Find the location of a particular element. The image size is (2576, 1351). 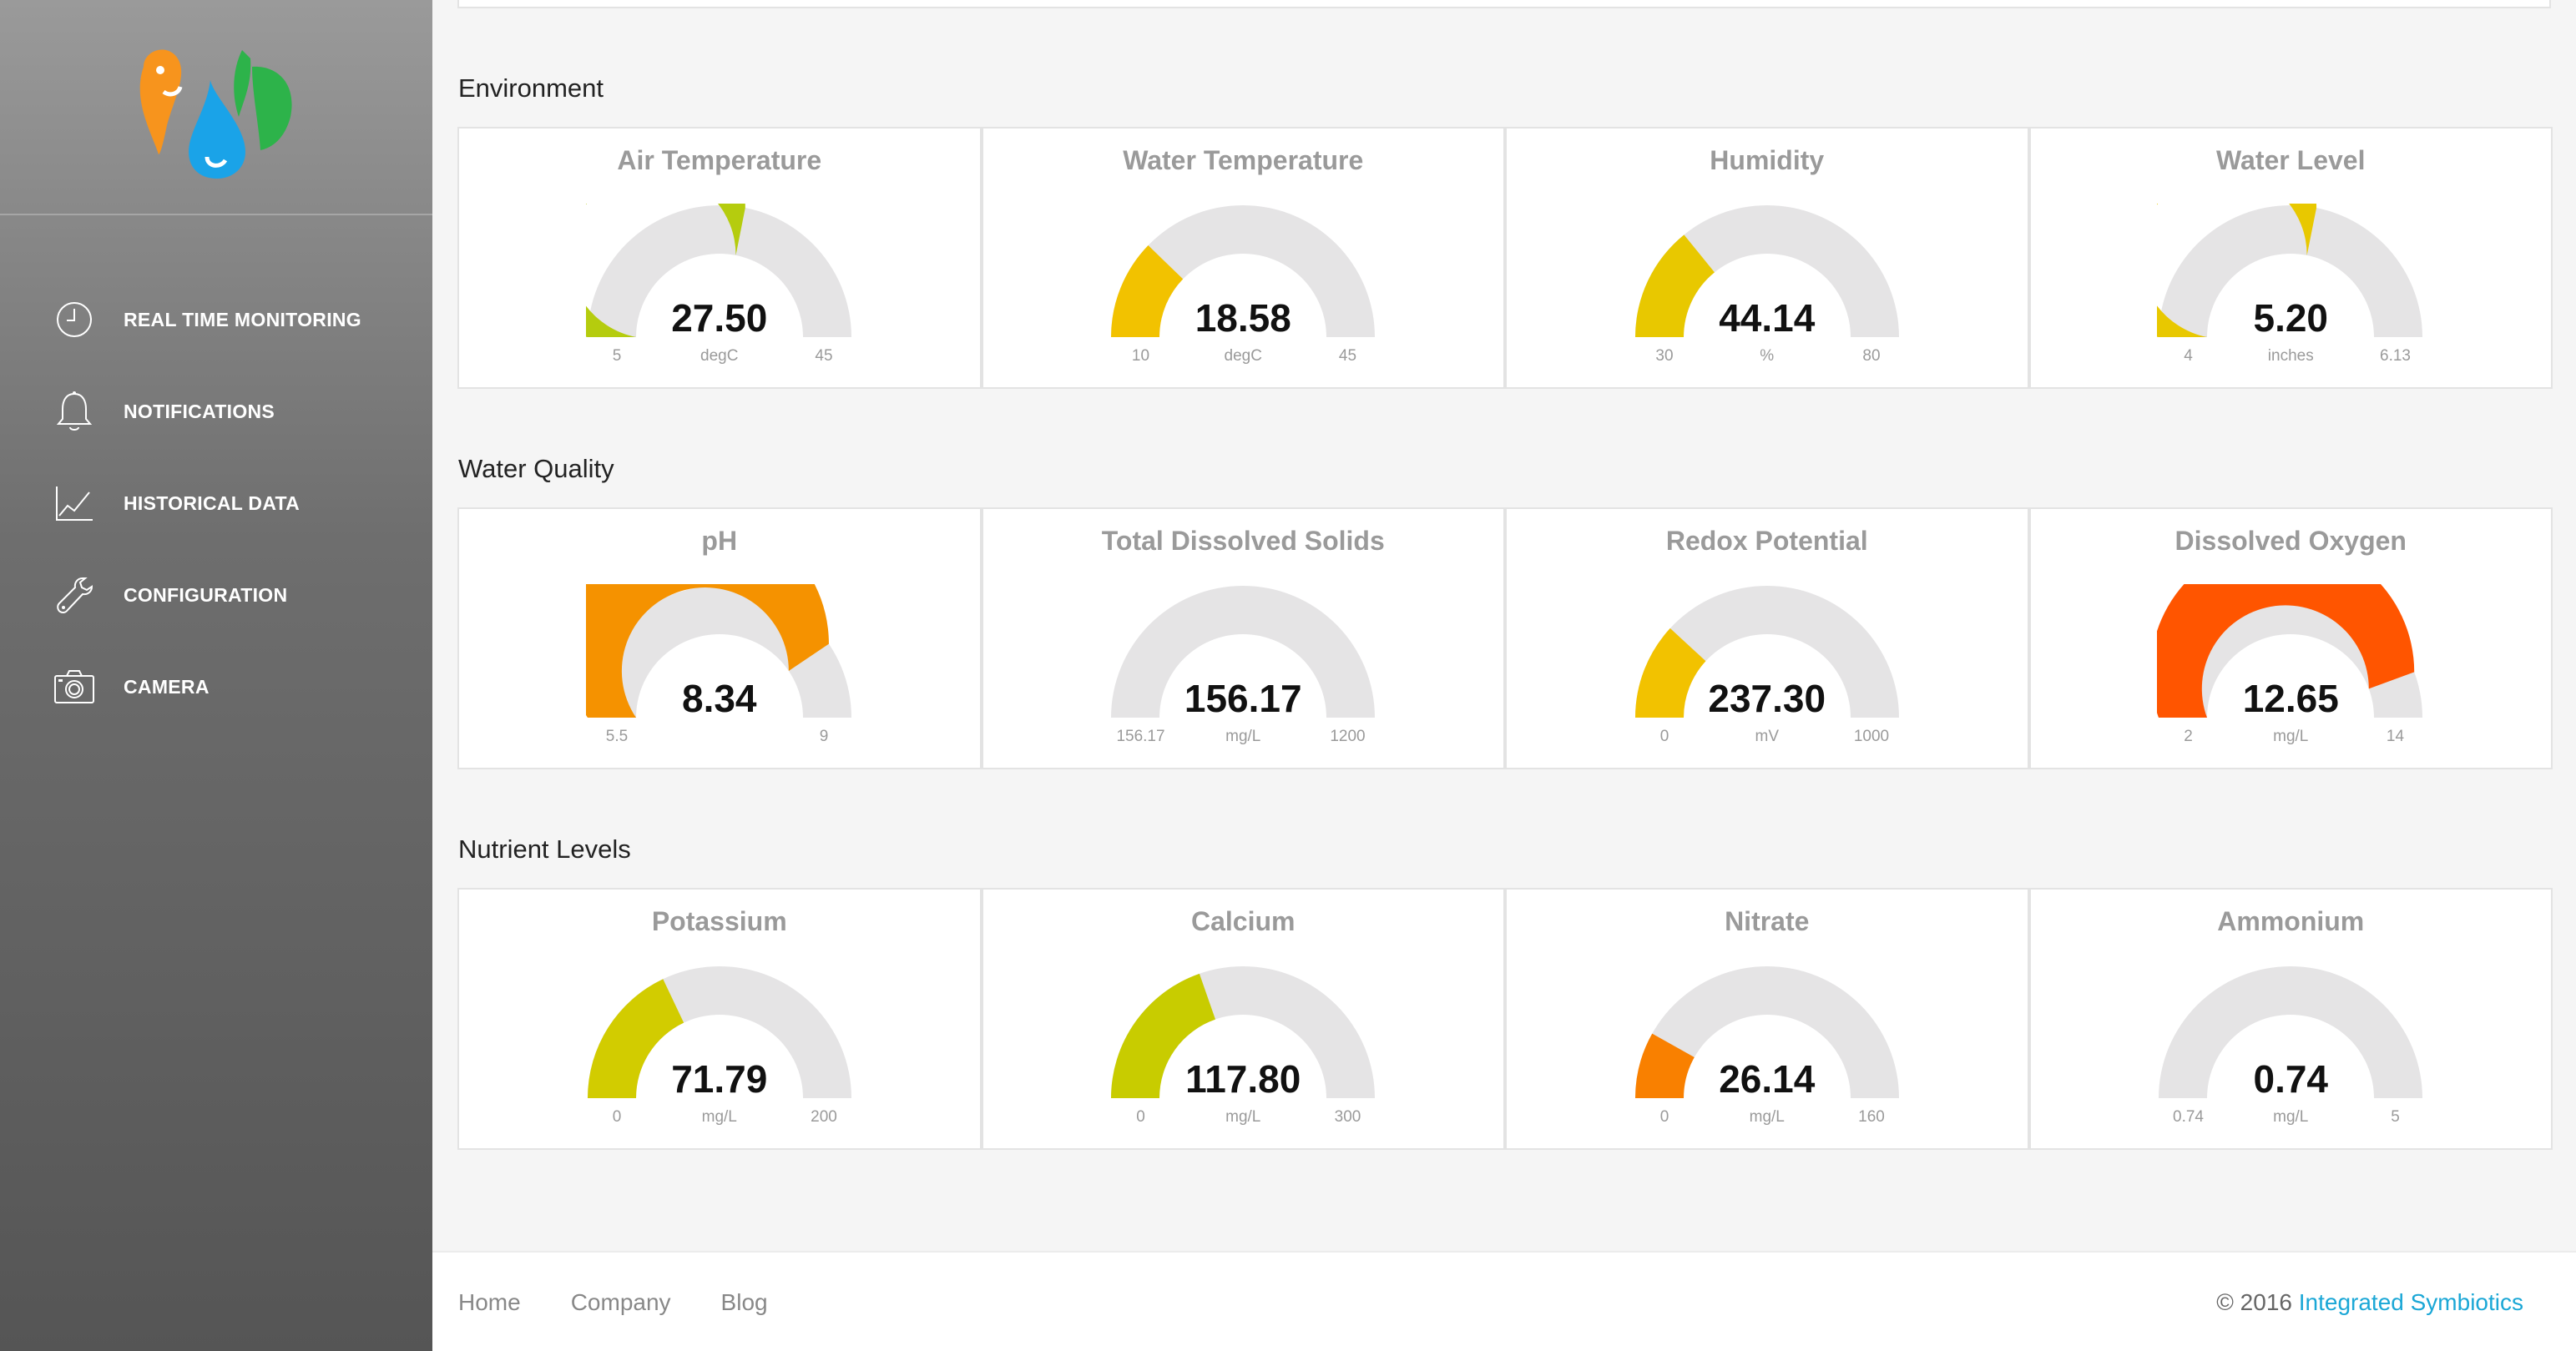

sidebar-item-real-time-monitoring: REAL TIME MONITORING is located at coordinates (216, 319).